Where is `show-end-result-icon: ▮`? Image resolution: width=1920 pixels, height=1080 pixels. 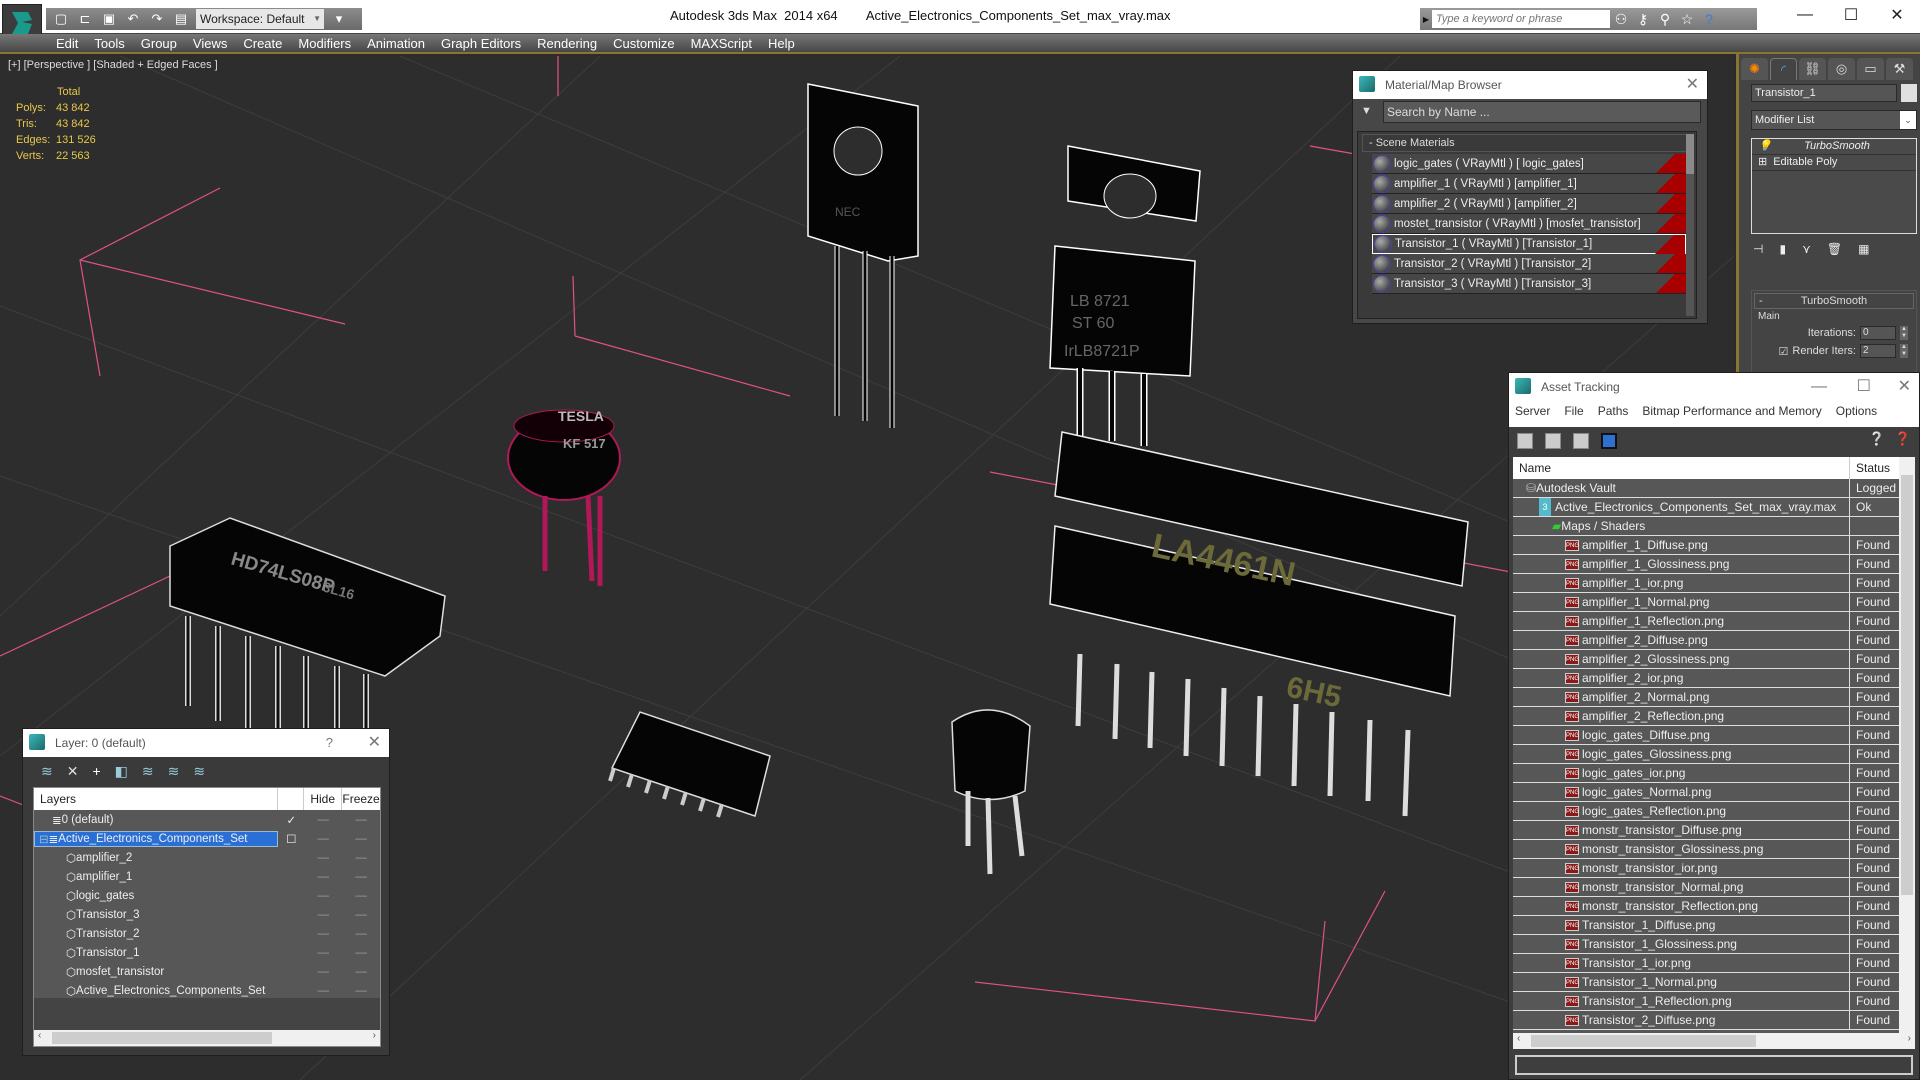 show-end-result-icon: ▮ is located at coordinates (1782, 249).